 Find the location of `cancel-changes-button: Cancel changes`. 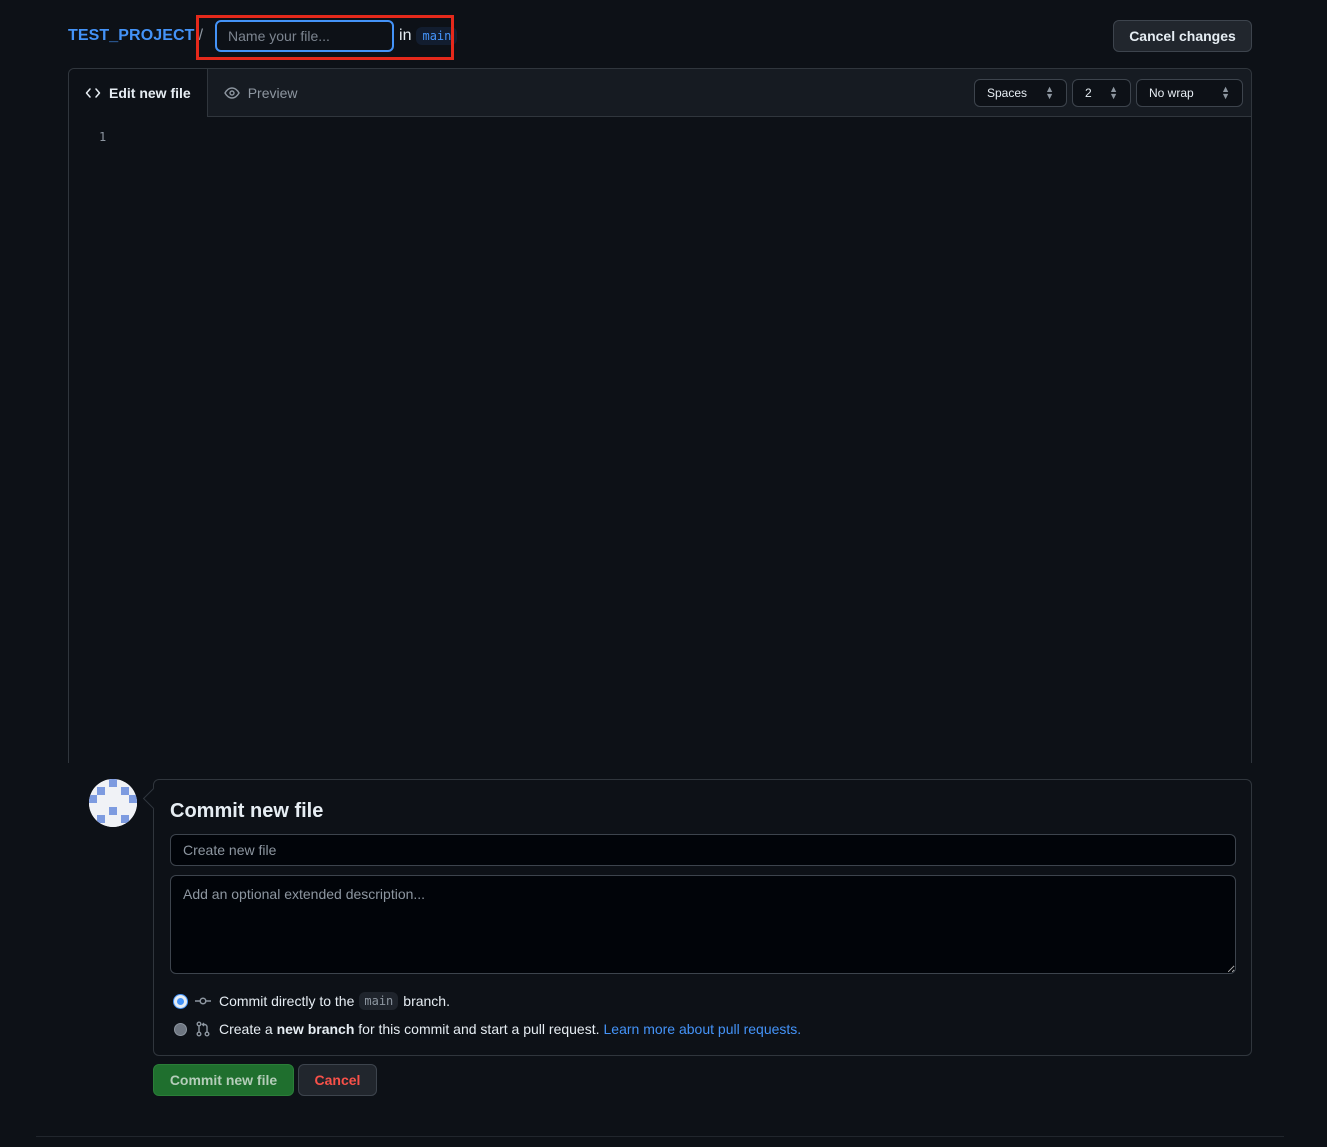

cancel-changes-button: Cancel changes is located at coordinates (1182, 36).